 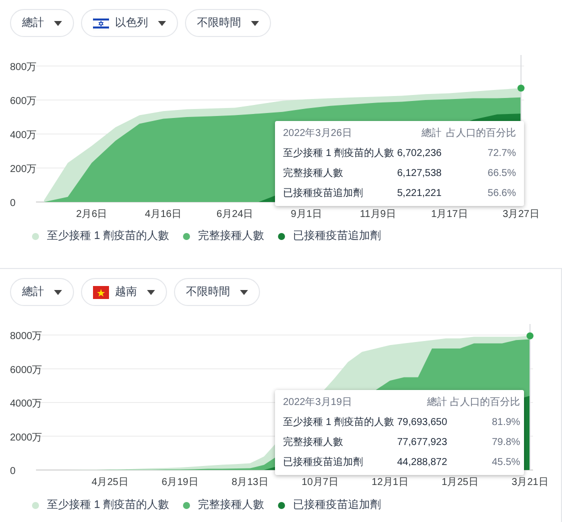 What do you see at coordinates (26, 438) in the screenshot?
I see `axis-label: 2000万` at bounding box center [26, 438].